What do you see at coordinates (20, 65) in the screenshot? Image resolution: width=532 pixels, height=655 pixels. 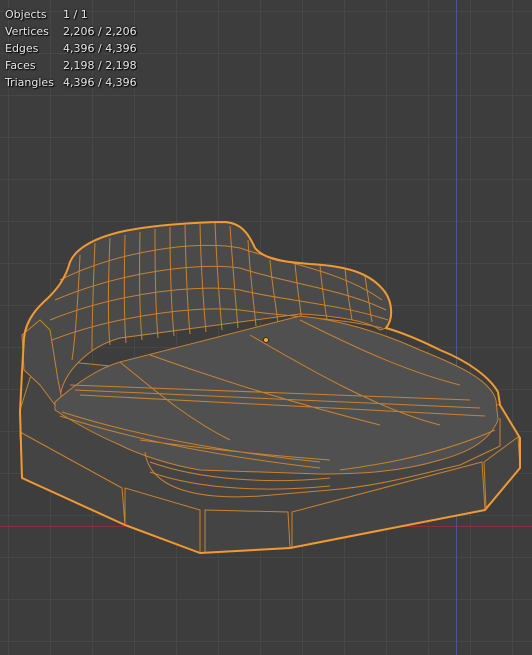 I see `stat-label: Faces` at bounding box center [20, 65].